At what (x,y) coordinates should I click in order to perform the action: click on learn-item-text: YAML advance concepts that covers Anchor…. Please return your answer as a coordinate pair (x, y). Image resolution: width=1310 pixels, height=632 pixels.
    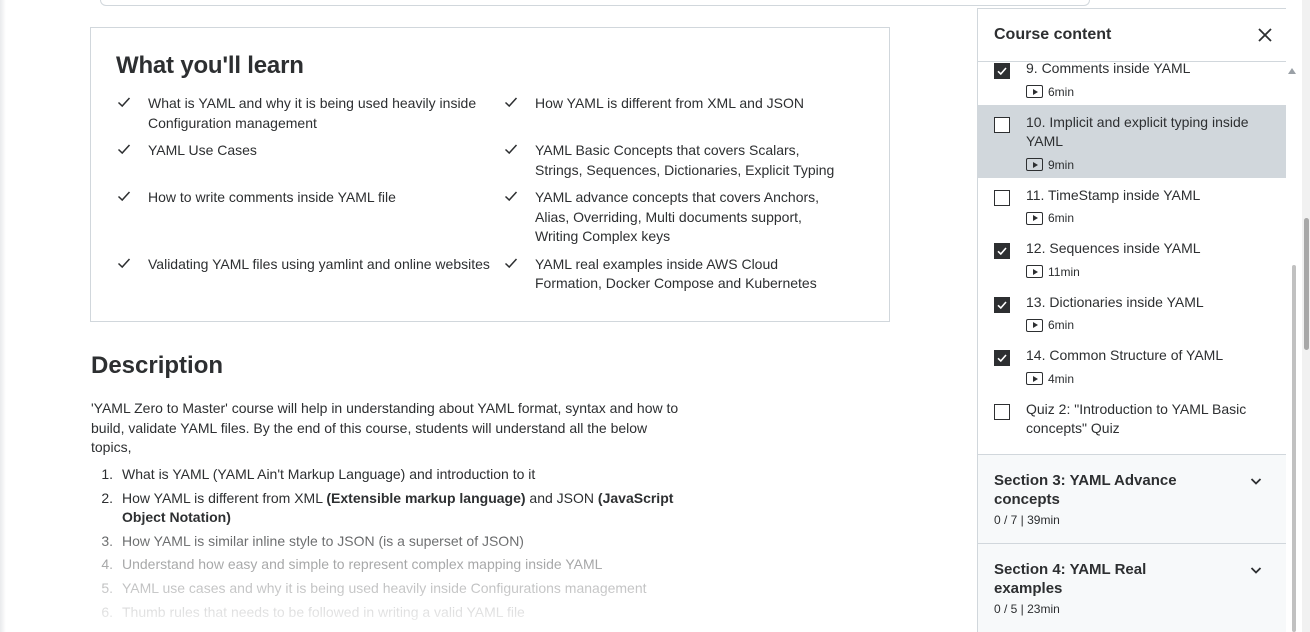
    Looking at the image, I should click on (677, 216).